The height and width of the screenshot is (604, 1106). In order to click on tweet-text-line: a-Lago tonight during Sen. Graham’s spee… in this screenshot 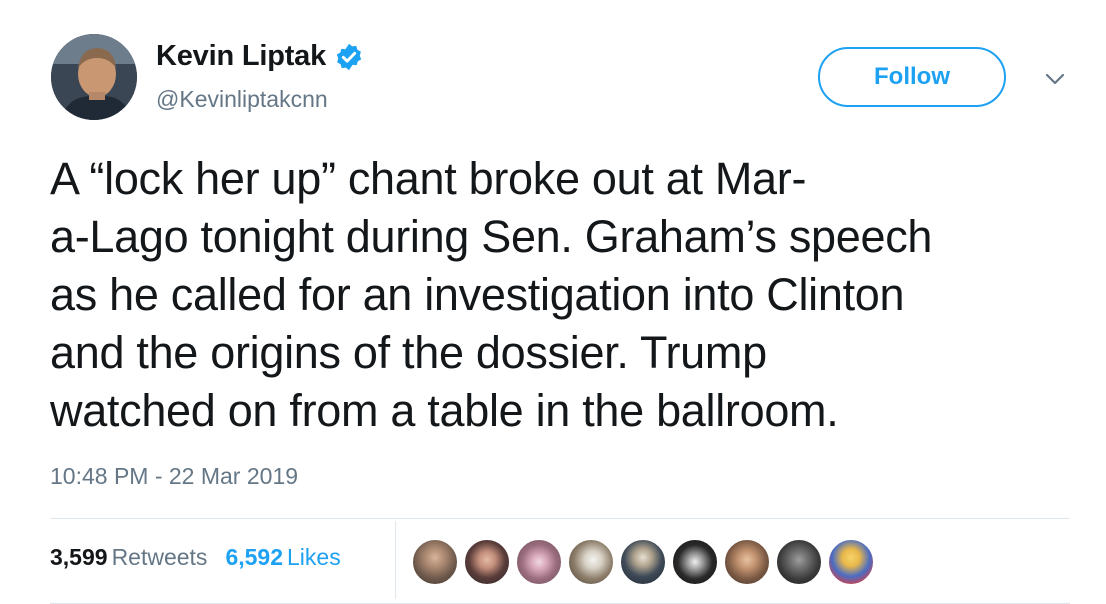, I will do `click(491, 236)`.